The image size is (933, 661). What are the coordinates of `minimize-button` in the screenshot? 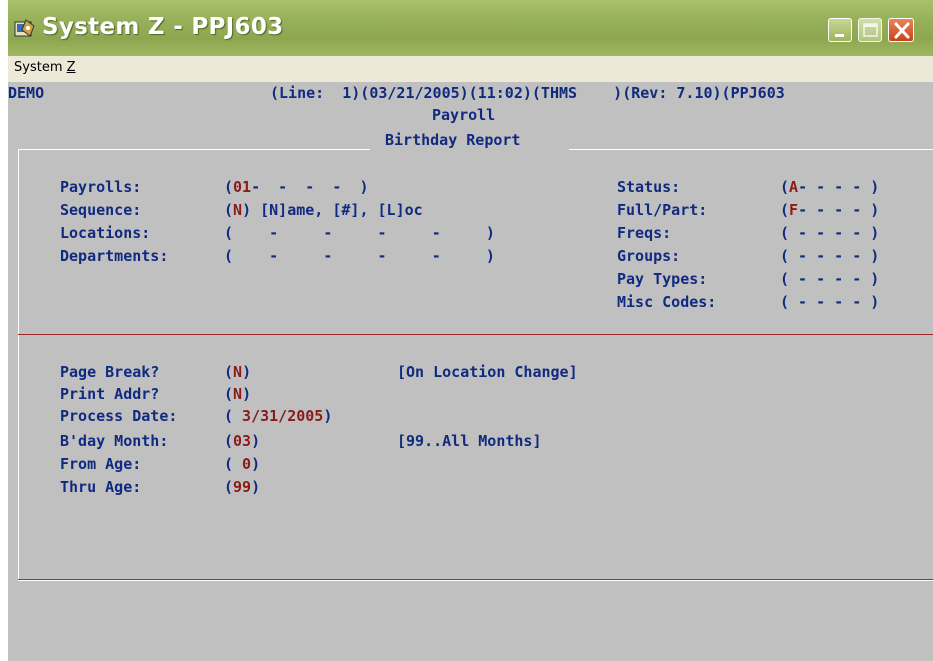 It's located at (840, 30).